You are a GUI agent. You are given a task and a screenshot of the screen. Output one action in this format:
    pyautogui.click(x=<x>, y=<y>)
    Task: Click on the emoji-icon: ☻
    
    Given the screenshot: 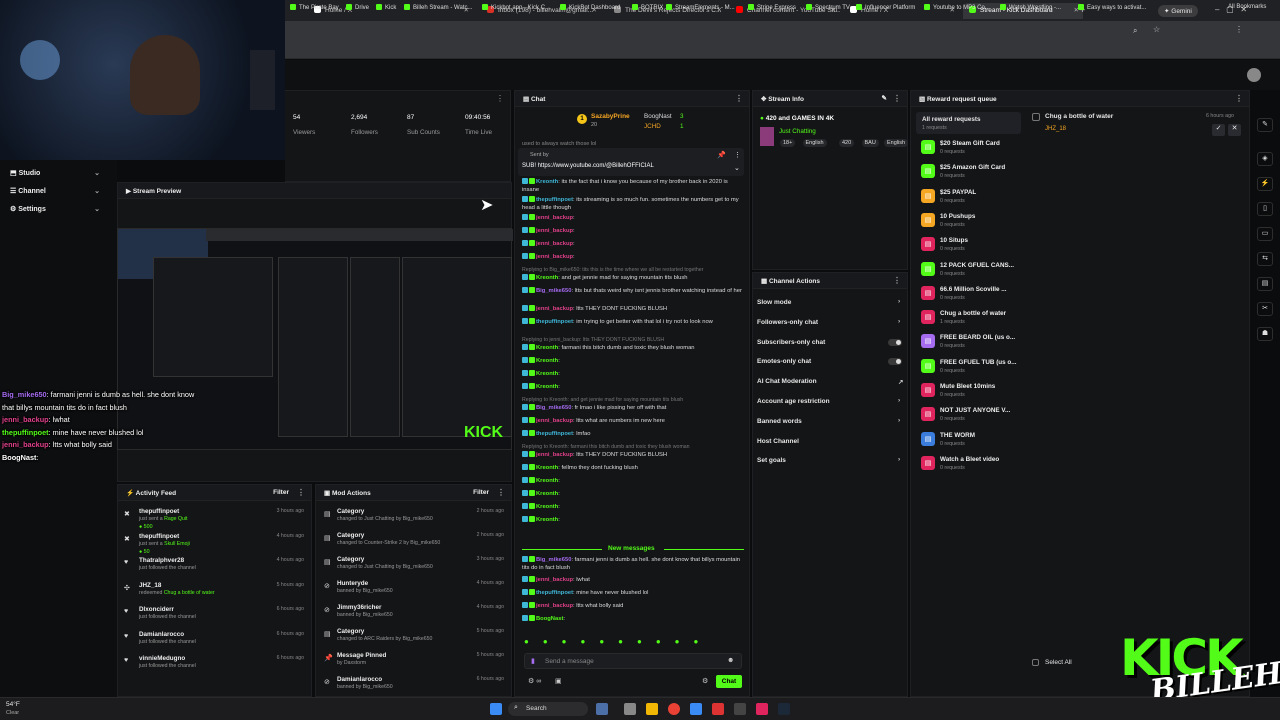 What is the action you would take?
    pyautogui.click(x=730, y=660)
    